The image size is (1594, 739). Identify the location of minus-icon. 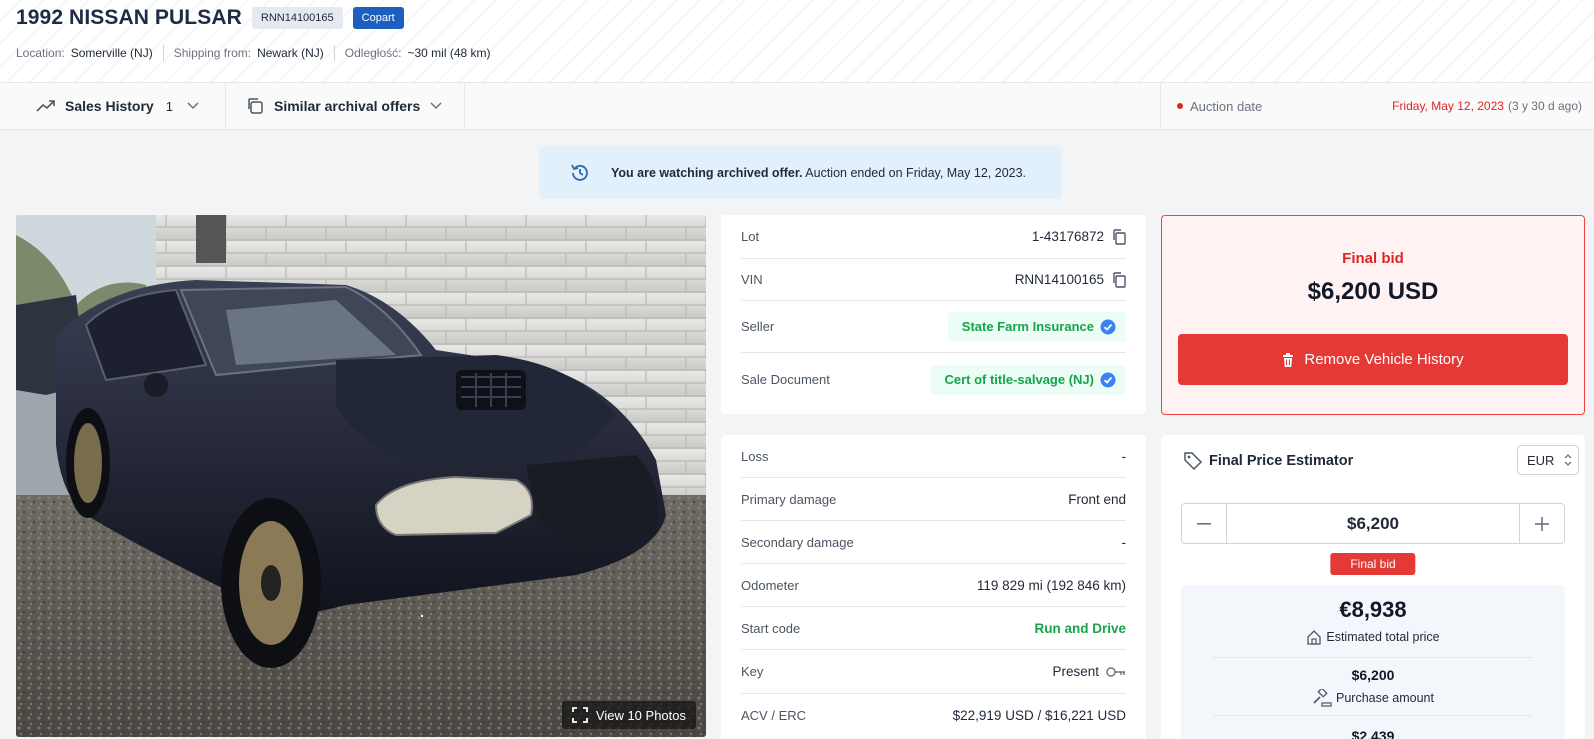
(1204, 523).